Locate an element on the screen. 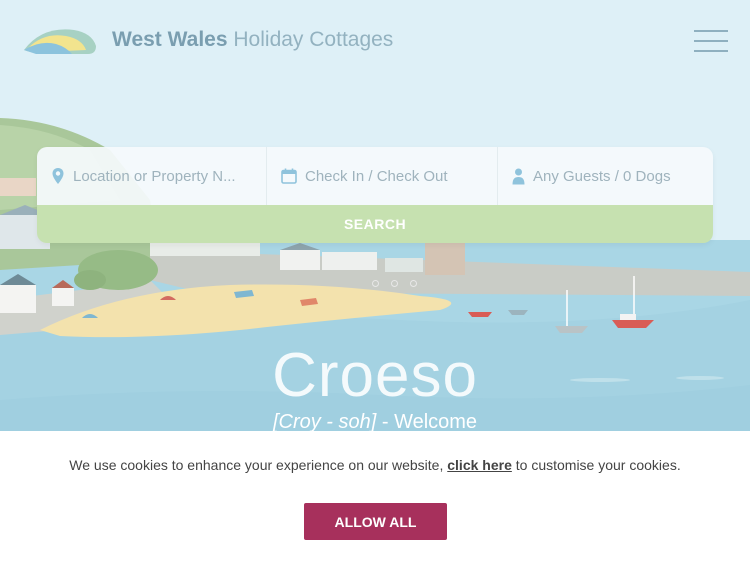 This screenshot has width=750, height=563. carousel-dots is located at coordinates (394, 283).